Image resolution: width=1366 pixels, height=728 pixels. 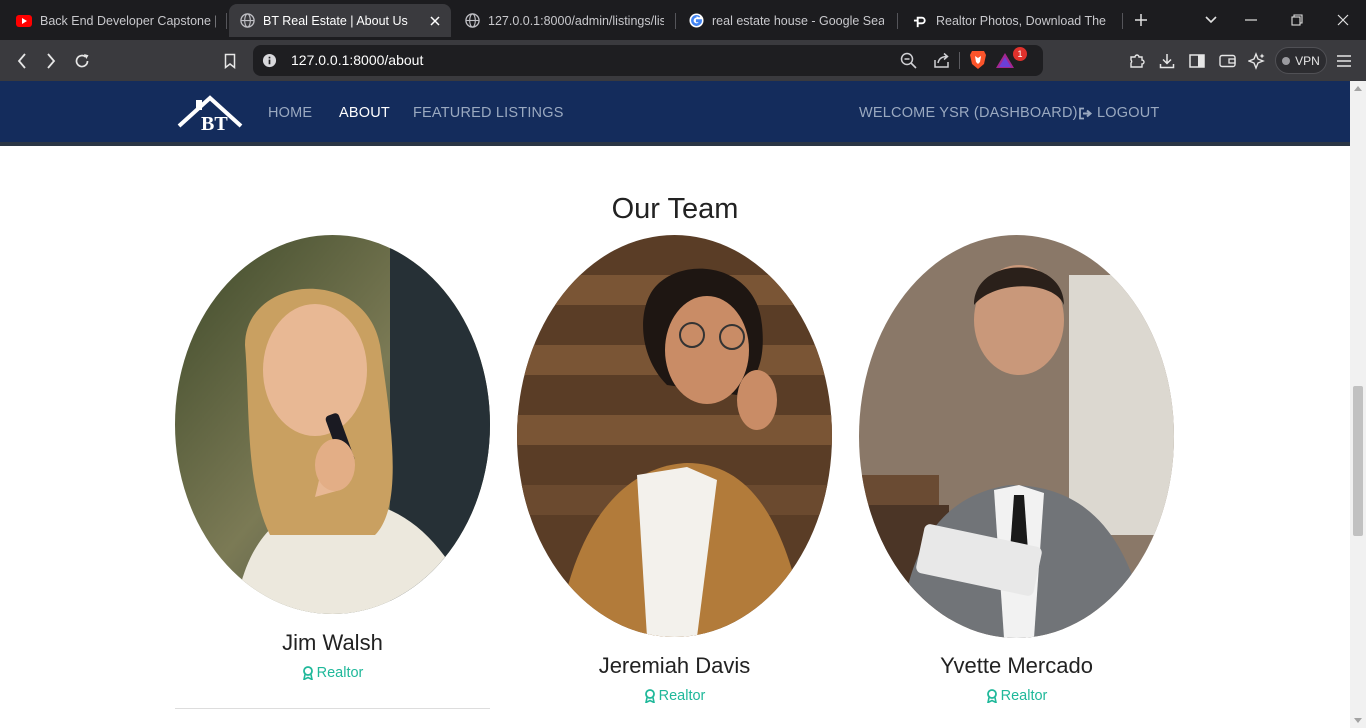 What do you see at coordinates (1016, 696) in the screenshot?
I see `team-member-role-3: Realtor` at bounding box center [1016, 696].